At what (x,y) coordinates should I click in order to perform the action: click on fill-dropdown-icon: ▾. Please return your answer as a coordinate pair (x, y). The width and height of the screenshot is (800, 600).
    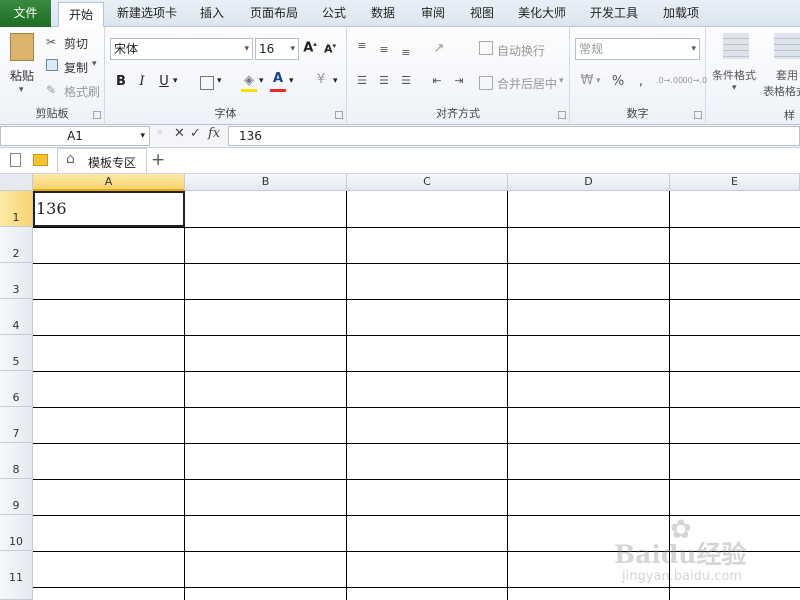
    Looking at the image, I should click on (261, 81).